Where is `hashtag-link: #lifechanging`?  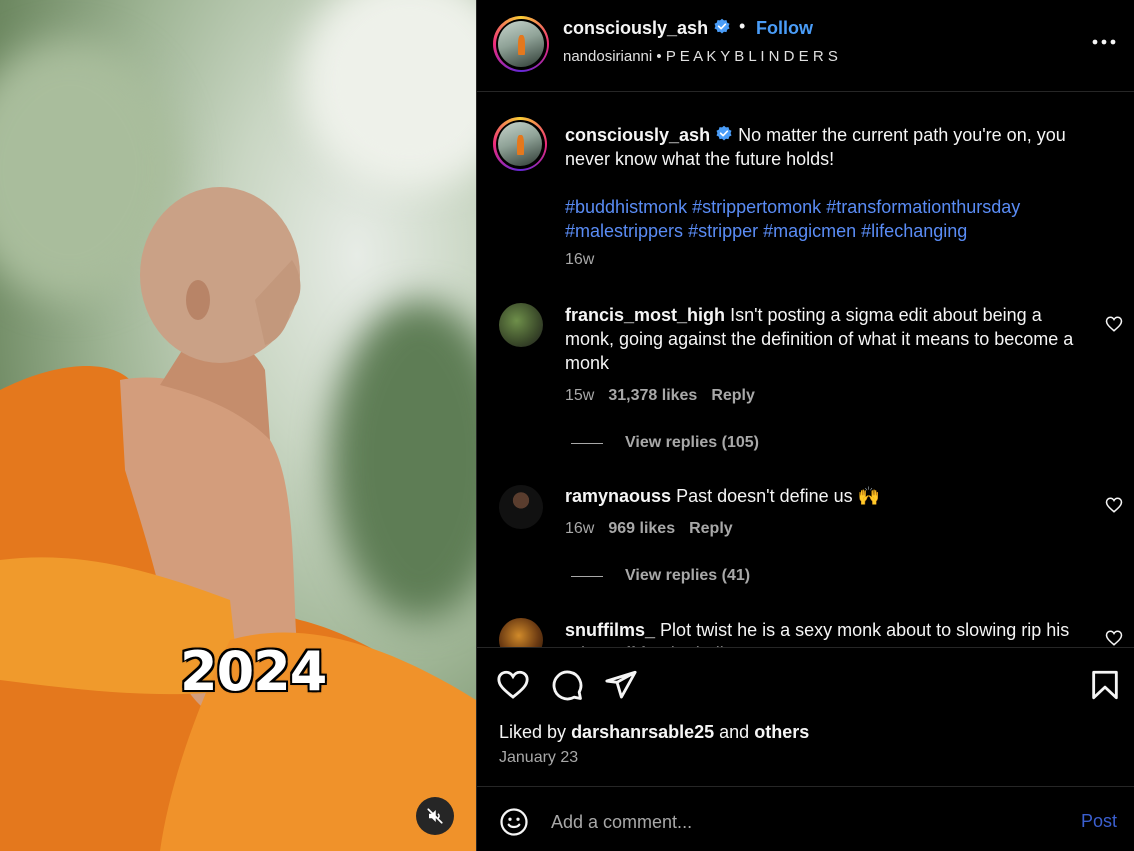
hashtag-link: #lifechanging is located at coordinates (914, 231).